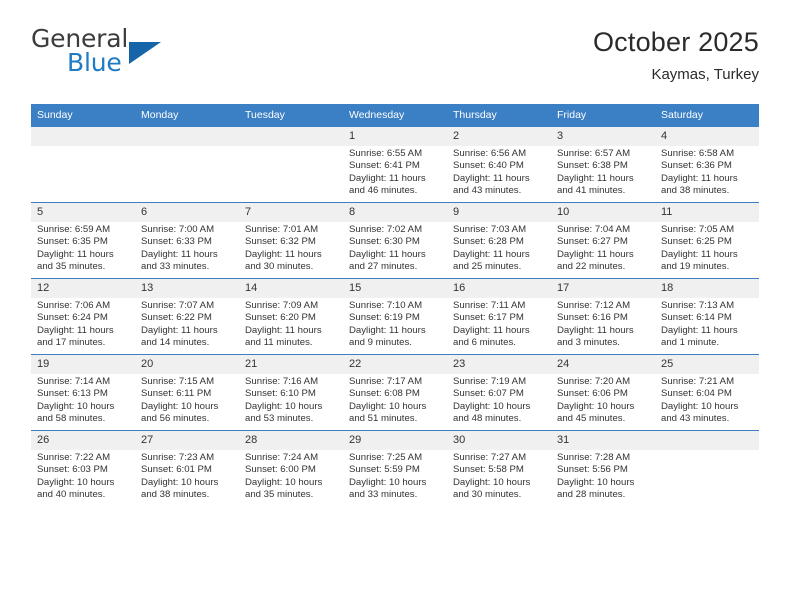  I want to click on sunset-text: Sunset: 6:40 PM, so click(488, 166).